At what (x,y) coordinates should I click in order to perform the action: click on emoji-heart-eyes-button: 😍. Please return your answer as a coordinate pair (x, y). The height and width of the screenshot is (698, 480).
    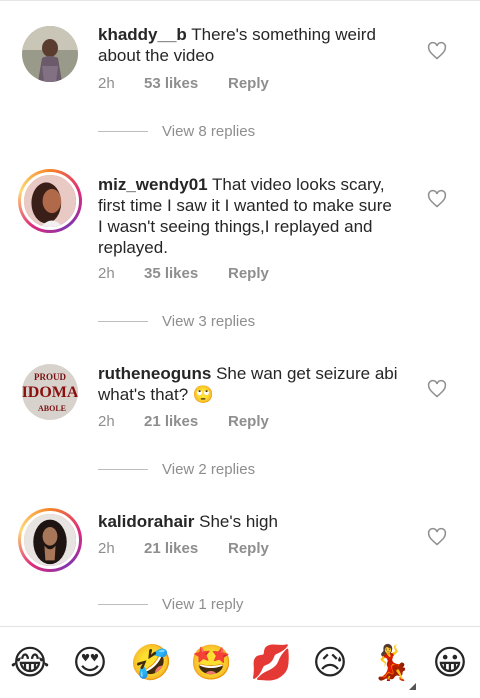
    Looking at the image, I should click on (90, 663).